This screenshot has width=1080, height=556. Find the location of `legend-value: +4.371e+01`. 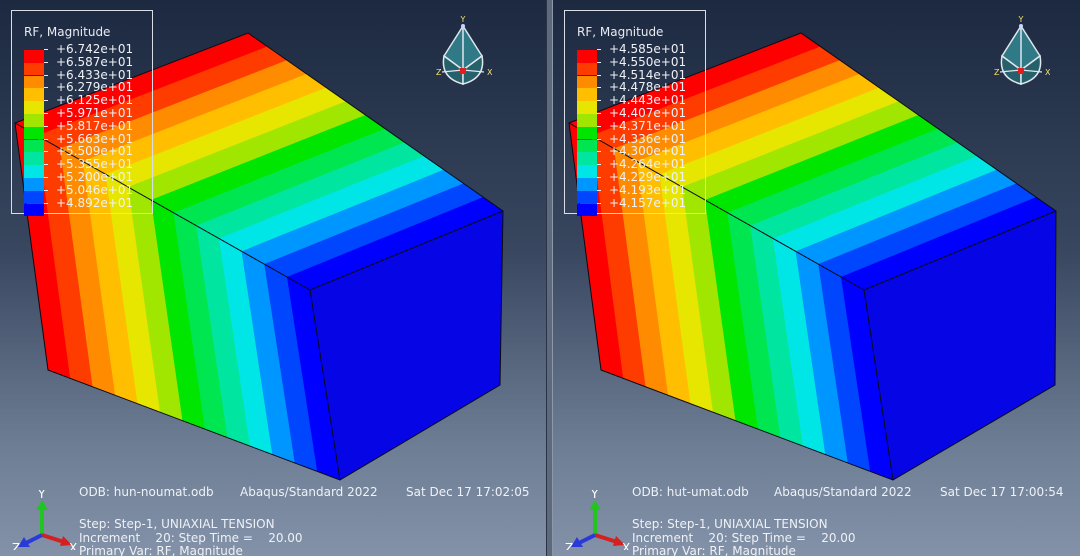

legend-value: +4.371e+01 is located at coordinates (648, 125).